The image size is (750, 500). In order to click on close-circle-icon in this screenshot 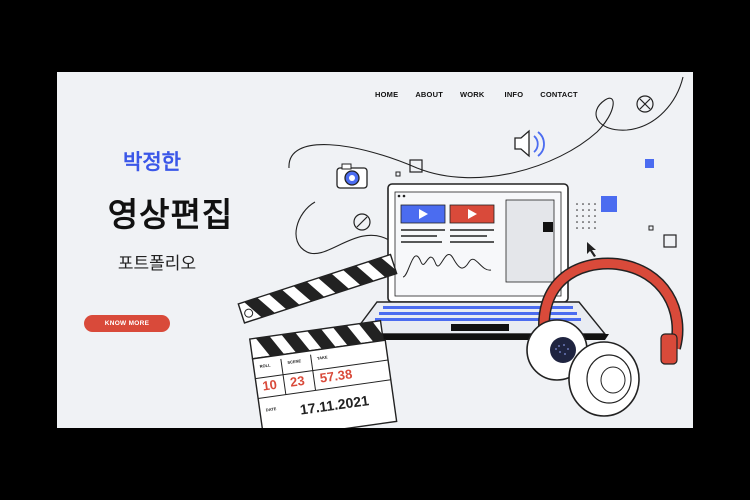, I will do `click(645, 104)`.